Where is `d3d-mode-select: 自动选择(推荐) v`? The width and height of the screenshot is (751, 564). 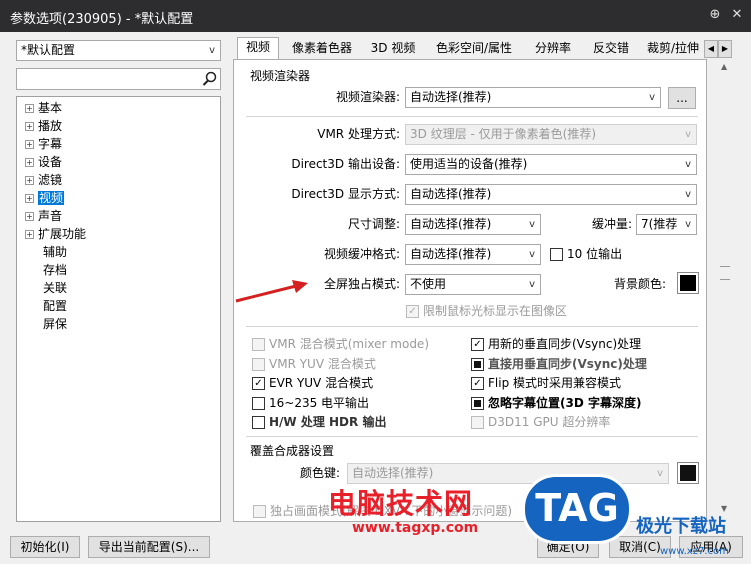
d3d-mode-select: 自动选择(推荐) v is located at coordinates (551, 194).